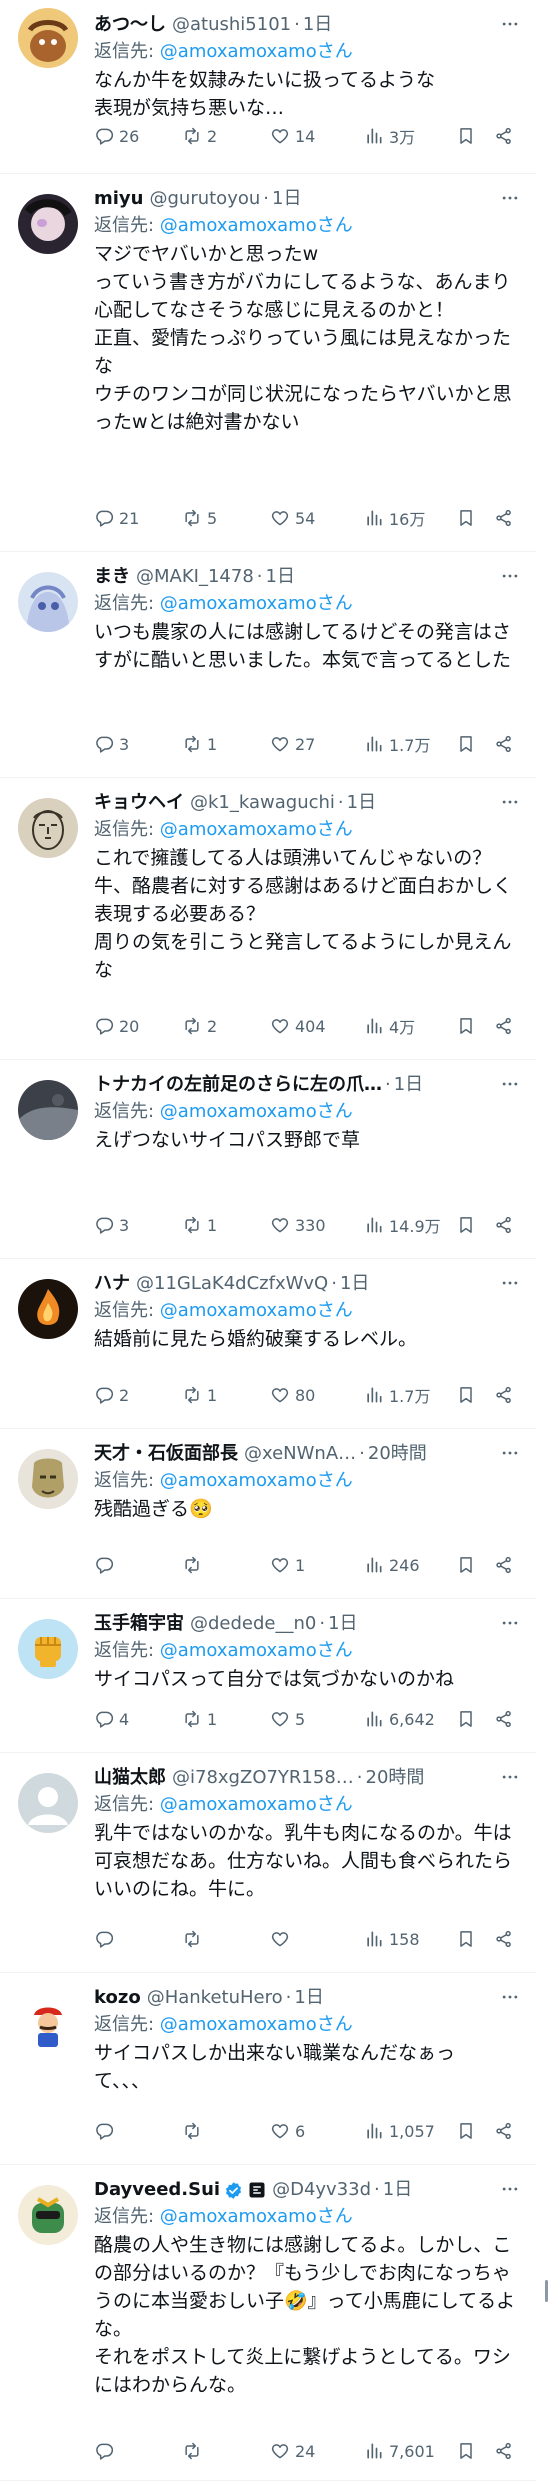  What do you see at coordinates (195, 577) in the screenshot?
I see `user-handle: @MAKI_1478` at bounding box center [195, 577].